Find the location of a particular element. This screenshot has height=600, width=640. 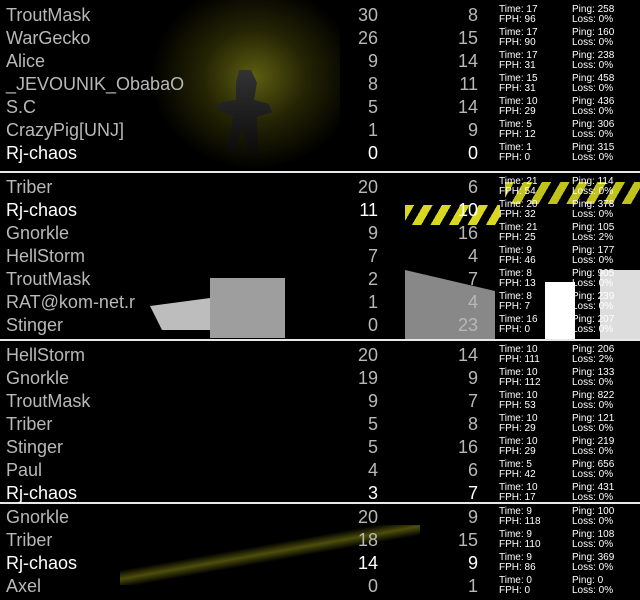

frag-count: 11 is located at coordinates (368, 210).